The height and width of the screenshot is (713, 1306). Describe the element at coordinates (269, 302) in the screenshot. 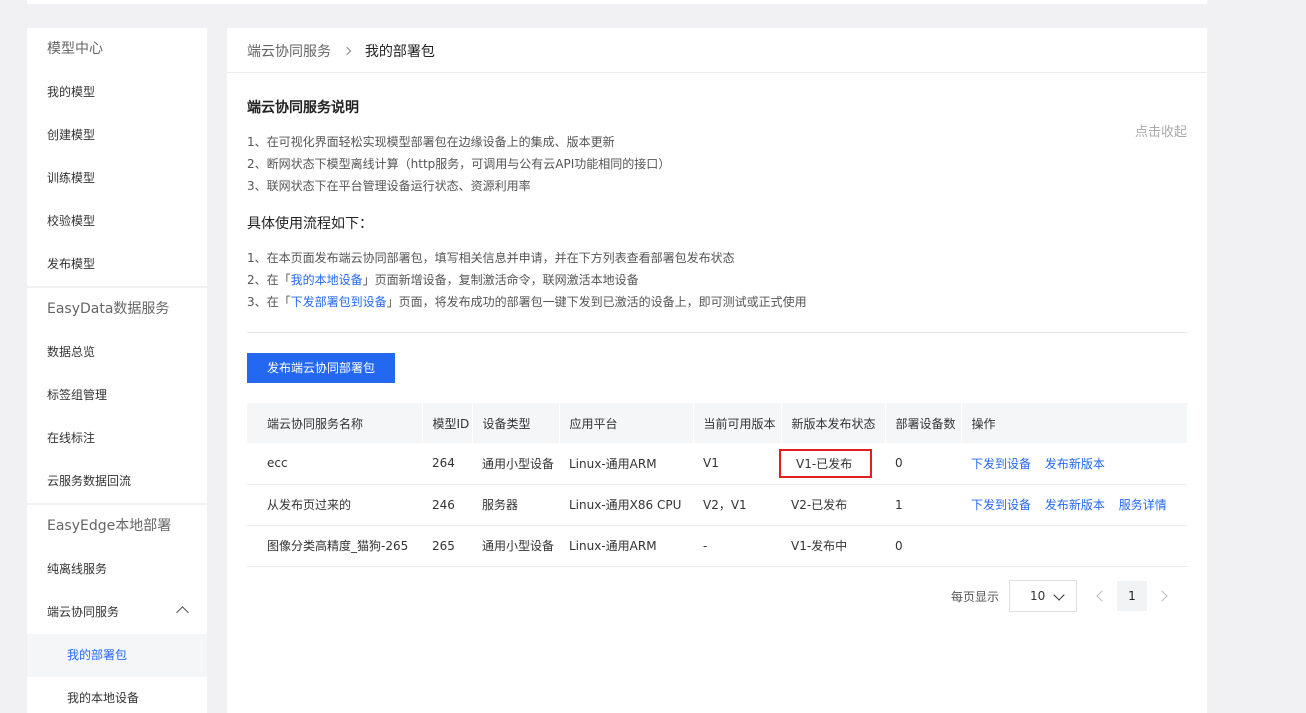

I see `flow-line-prefix: 3、在「` at that location.